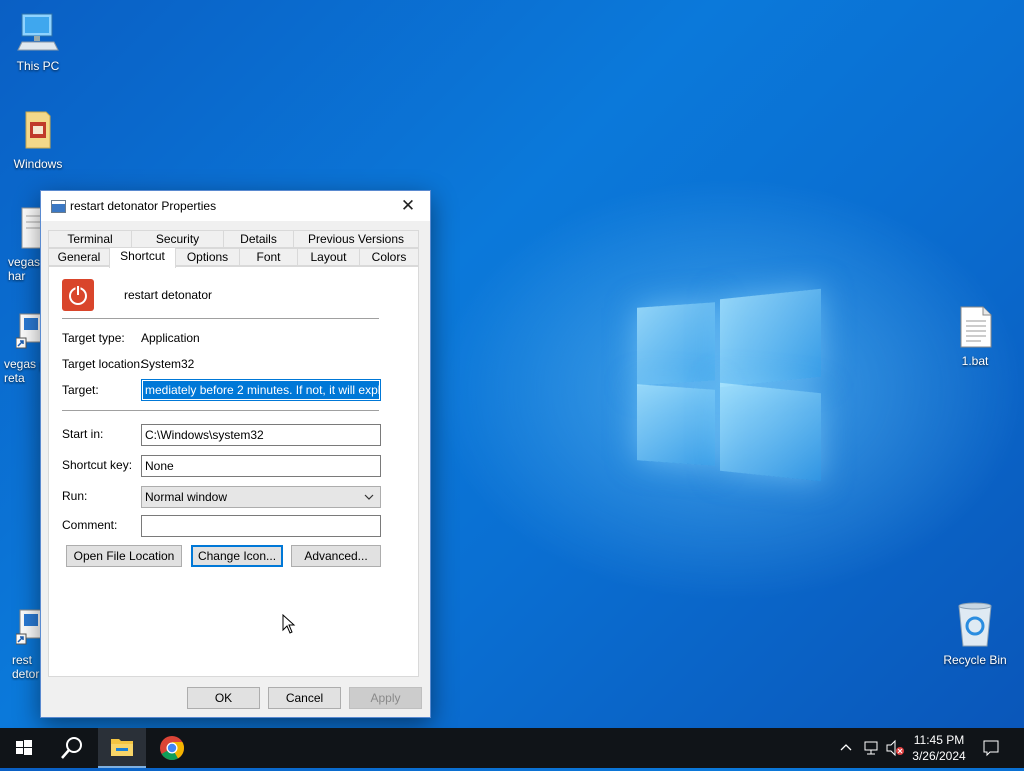  Describe the element at coordinates (24, 269) in the screenshot. I see `desktop-icon-label: vegas har` at that location.